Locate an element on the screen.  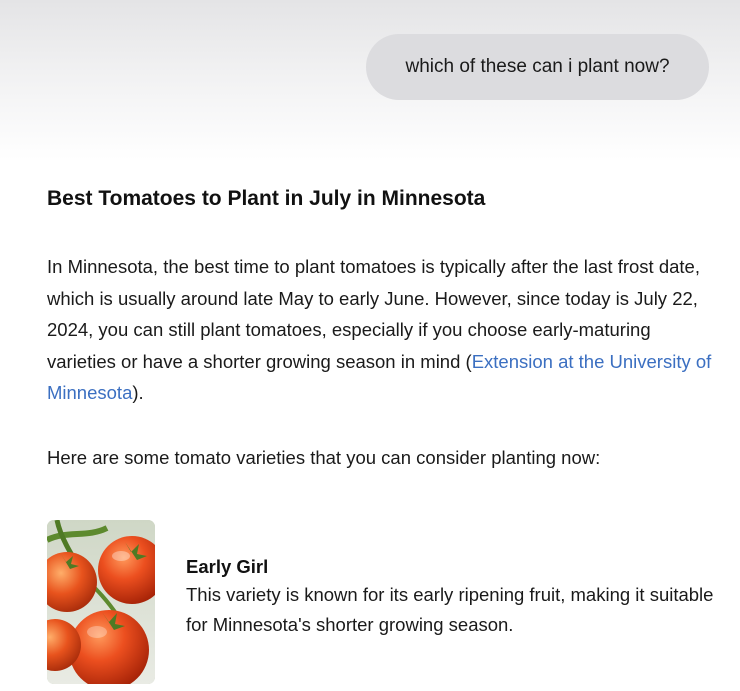
tomato-vine-photo-icon is located at coordinates (101, 602).